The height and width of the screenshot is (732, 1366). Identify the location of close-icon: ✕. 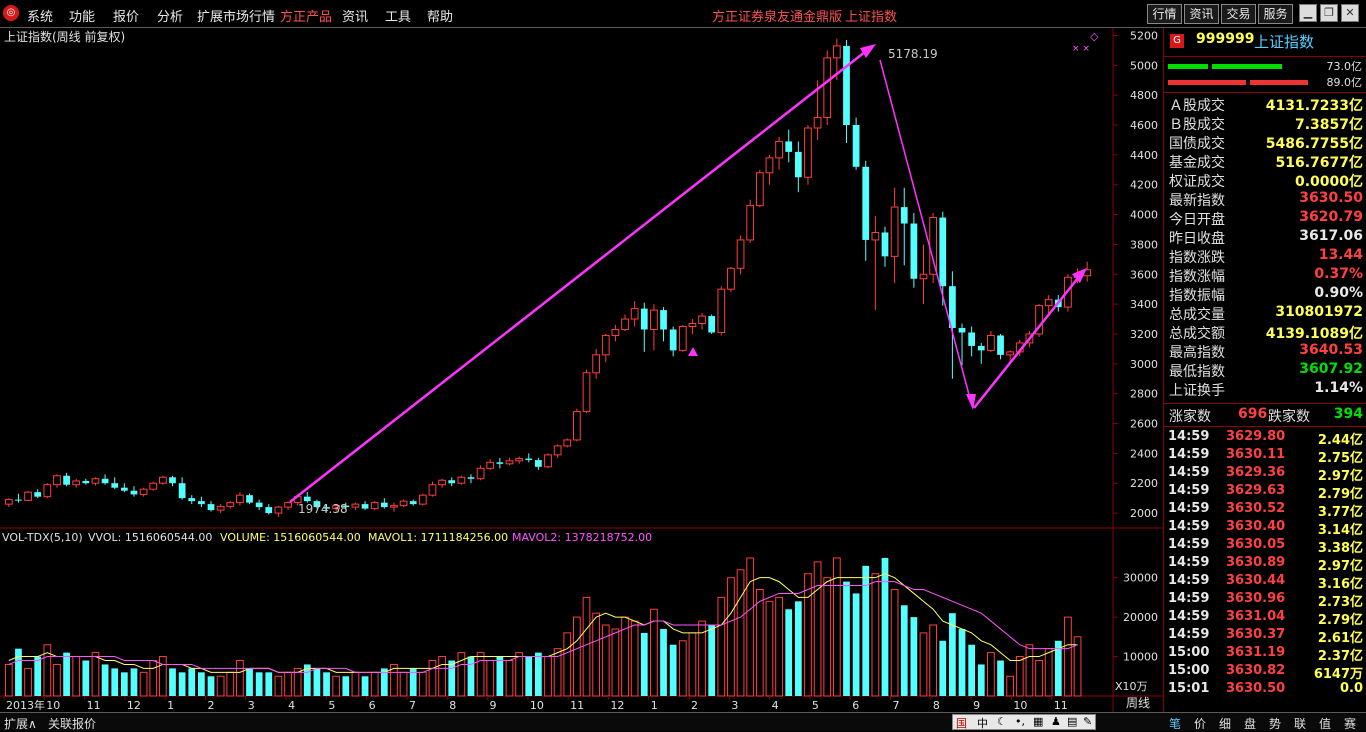
(1350, 13).